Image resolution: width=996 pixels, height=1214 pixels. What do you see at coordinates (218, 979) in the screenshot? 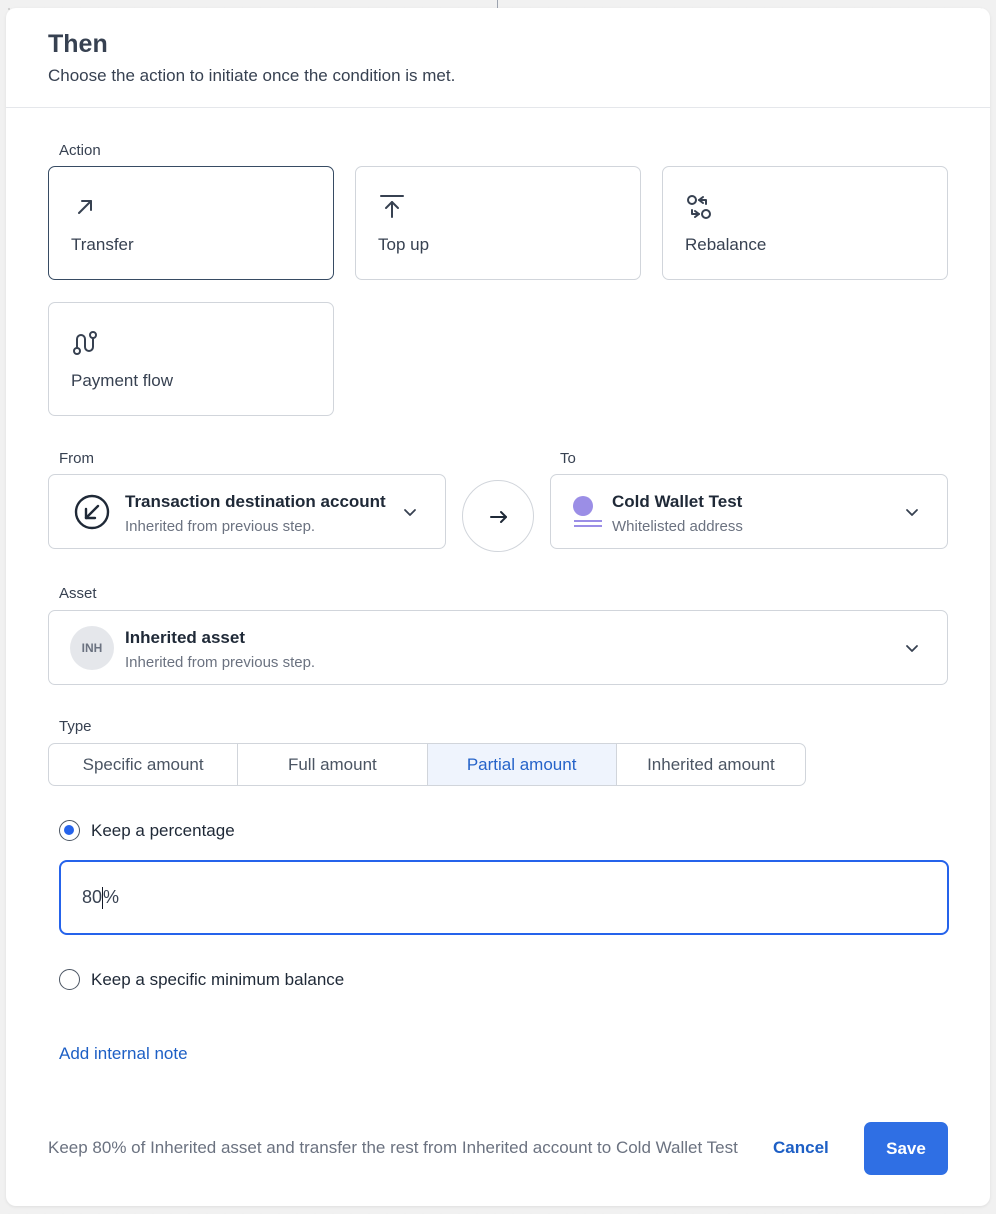
I see `keep-minimum-label: Keep a specific minimum balance` at bounding box center [218, 979].